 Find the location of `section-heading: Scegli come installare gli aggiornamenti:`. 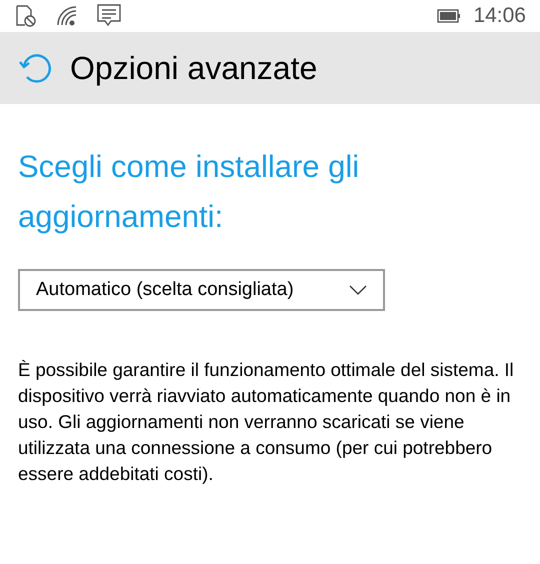

section-heading: Scegli come installare gli aggiornamenti: is located at coordinates (189, 192).